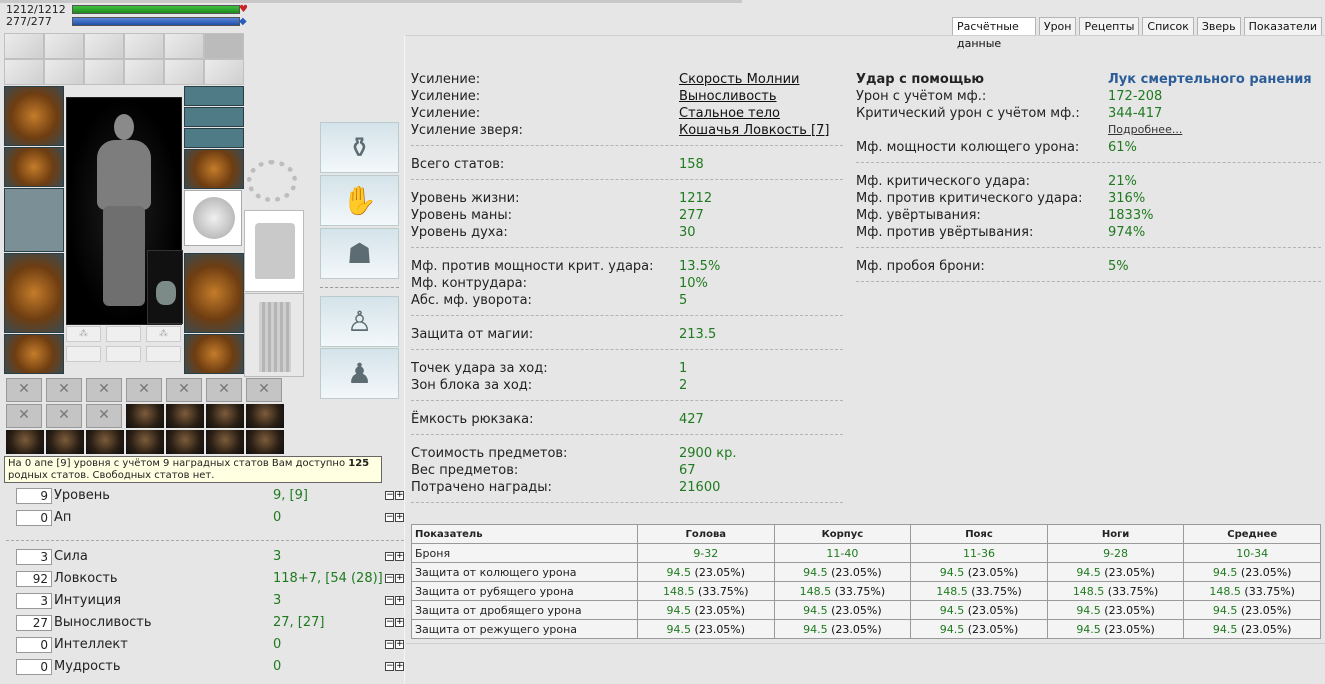 This screenshot has height=684, width=1325. Describe the element at coordinates (34, 496) in the screenshot. I see `stat-input: 9` at that location.